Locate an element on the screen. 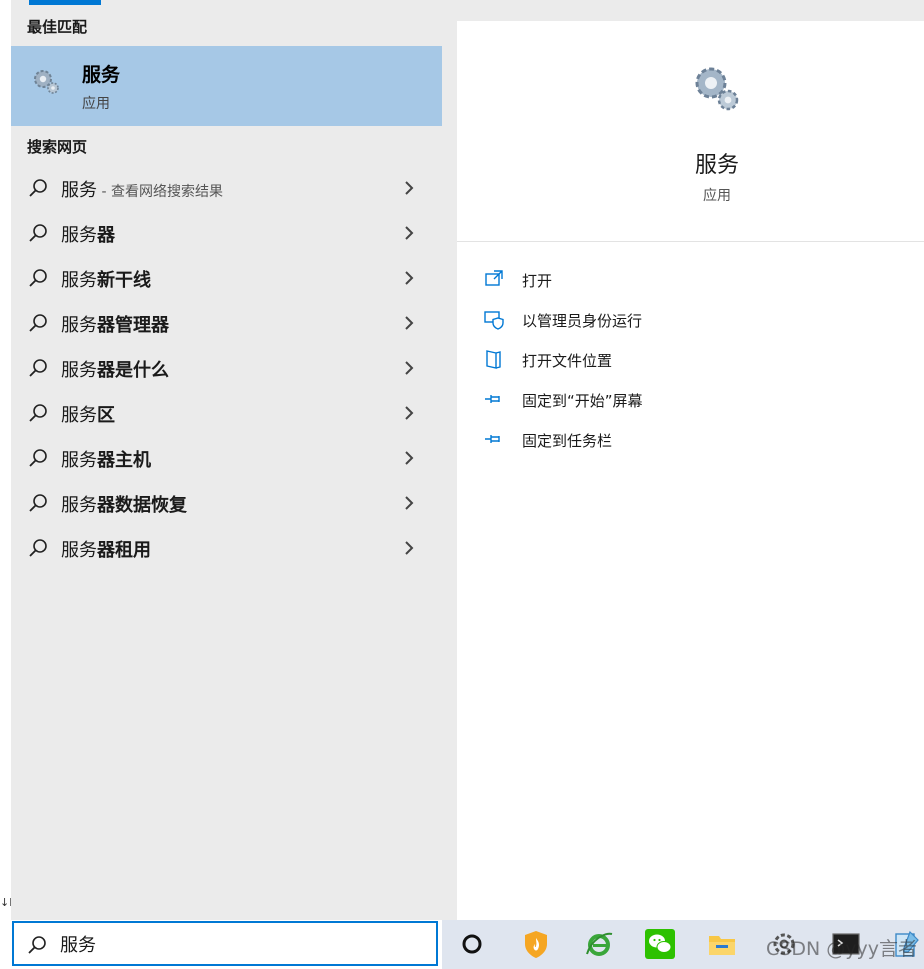 Image resolution: width=924 pixels, height=969 pixels. detail-subtitle: 应用 is located at coordinates (690, 195).